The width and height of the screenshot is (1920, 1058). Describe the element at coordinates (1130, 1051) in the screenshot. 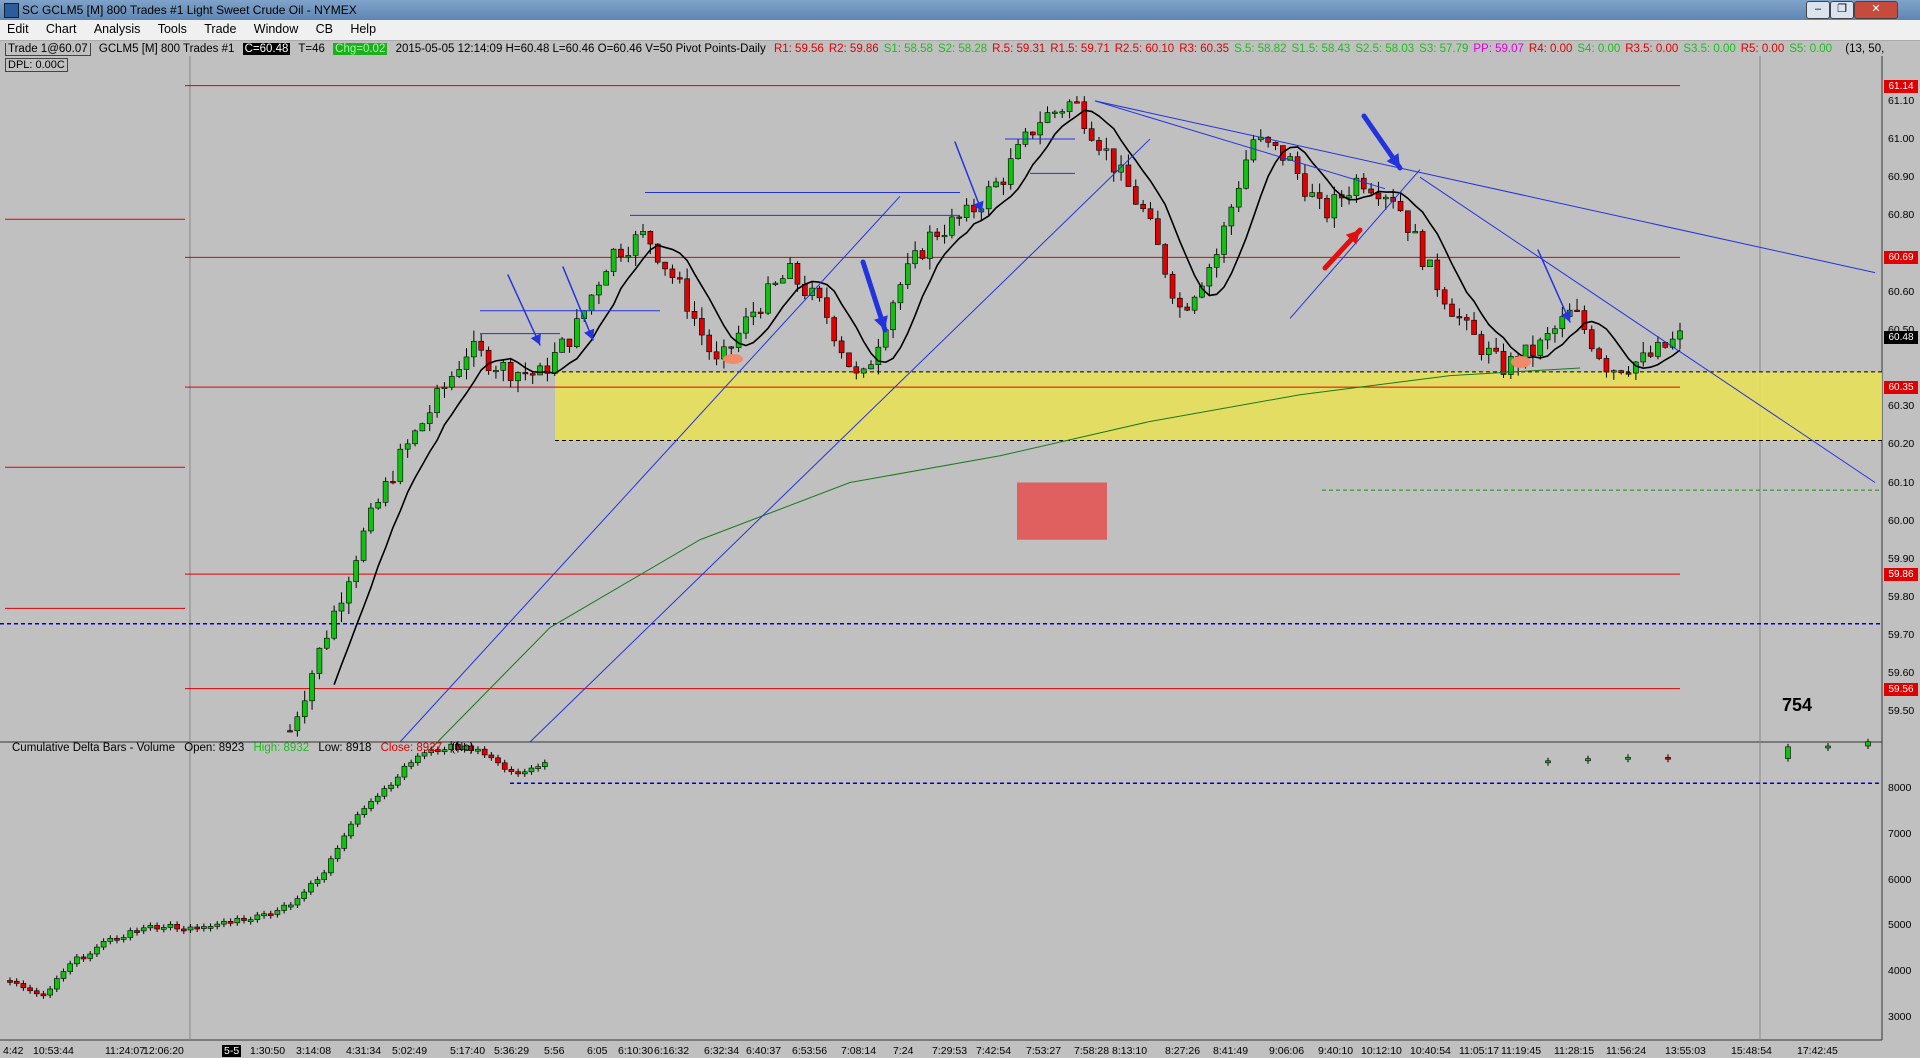

I see `time-axis-label: 8:13:10` at that location.